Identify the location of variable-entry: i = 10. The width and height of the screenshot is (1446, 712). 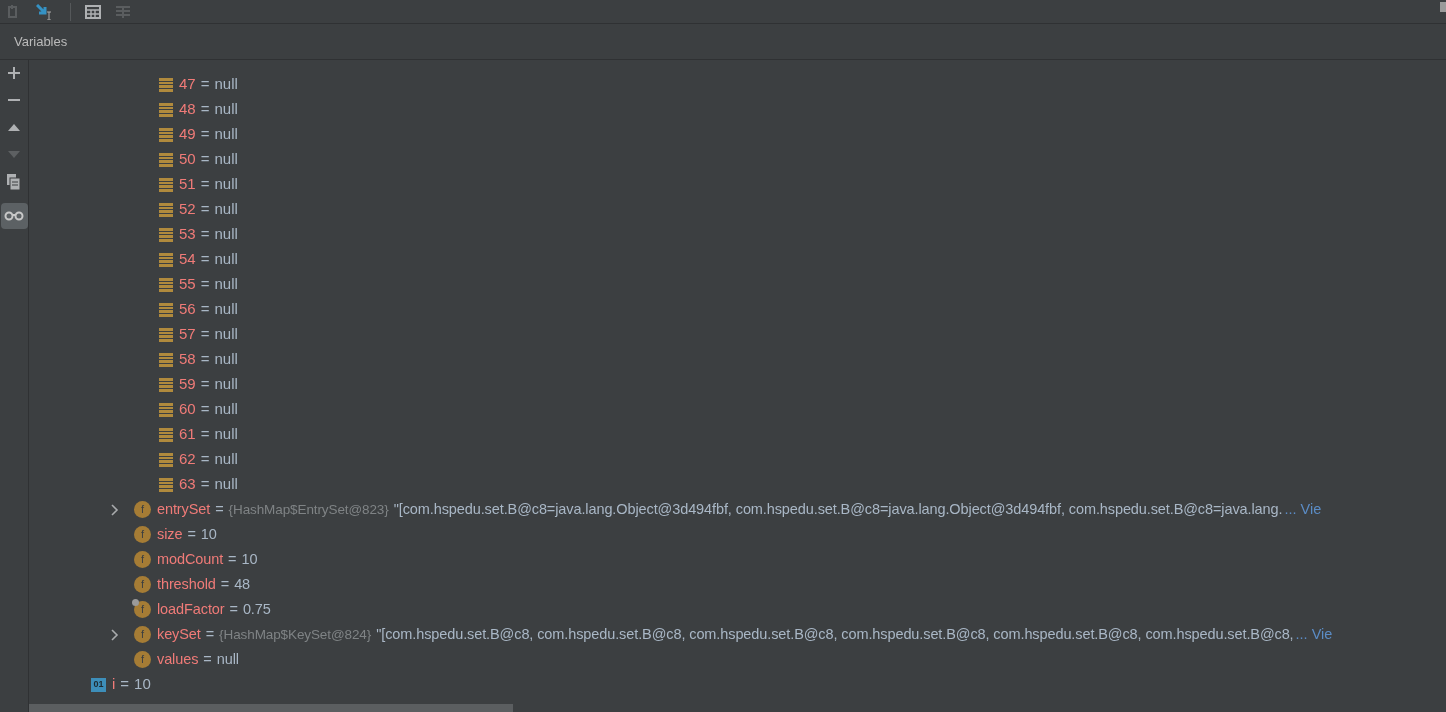
(131, 684).